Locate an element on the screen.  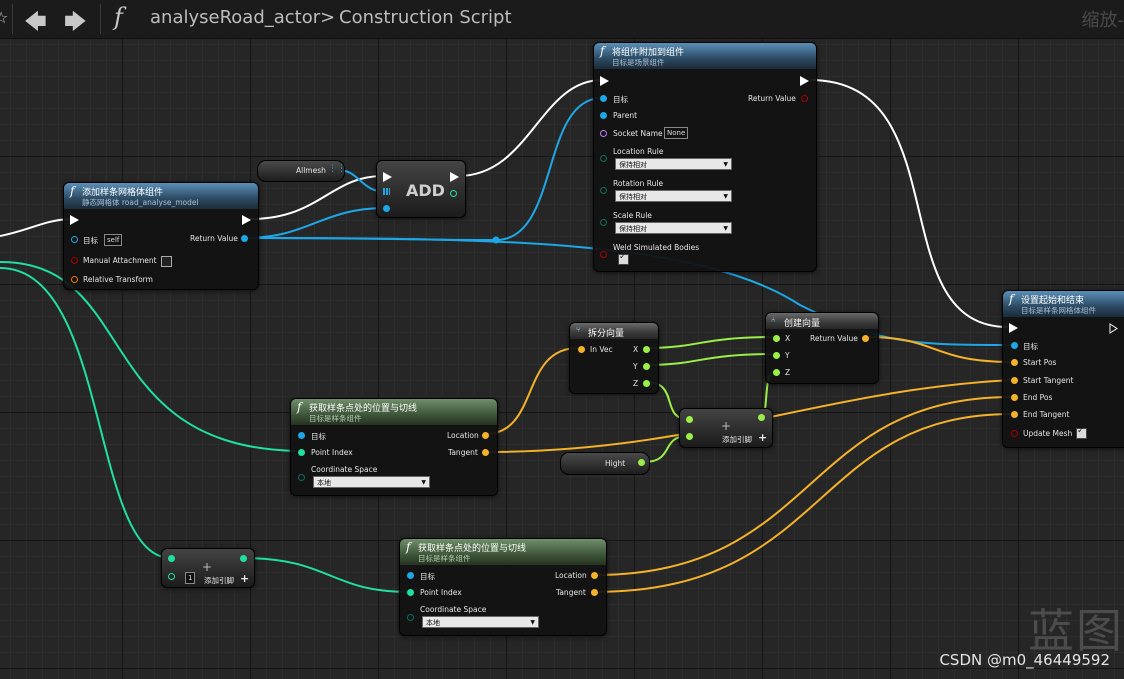
index-out-pin is located at coordinates (453, 193).